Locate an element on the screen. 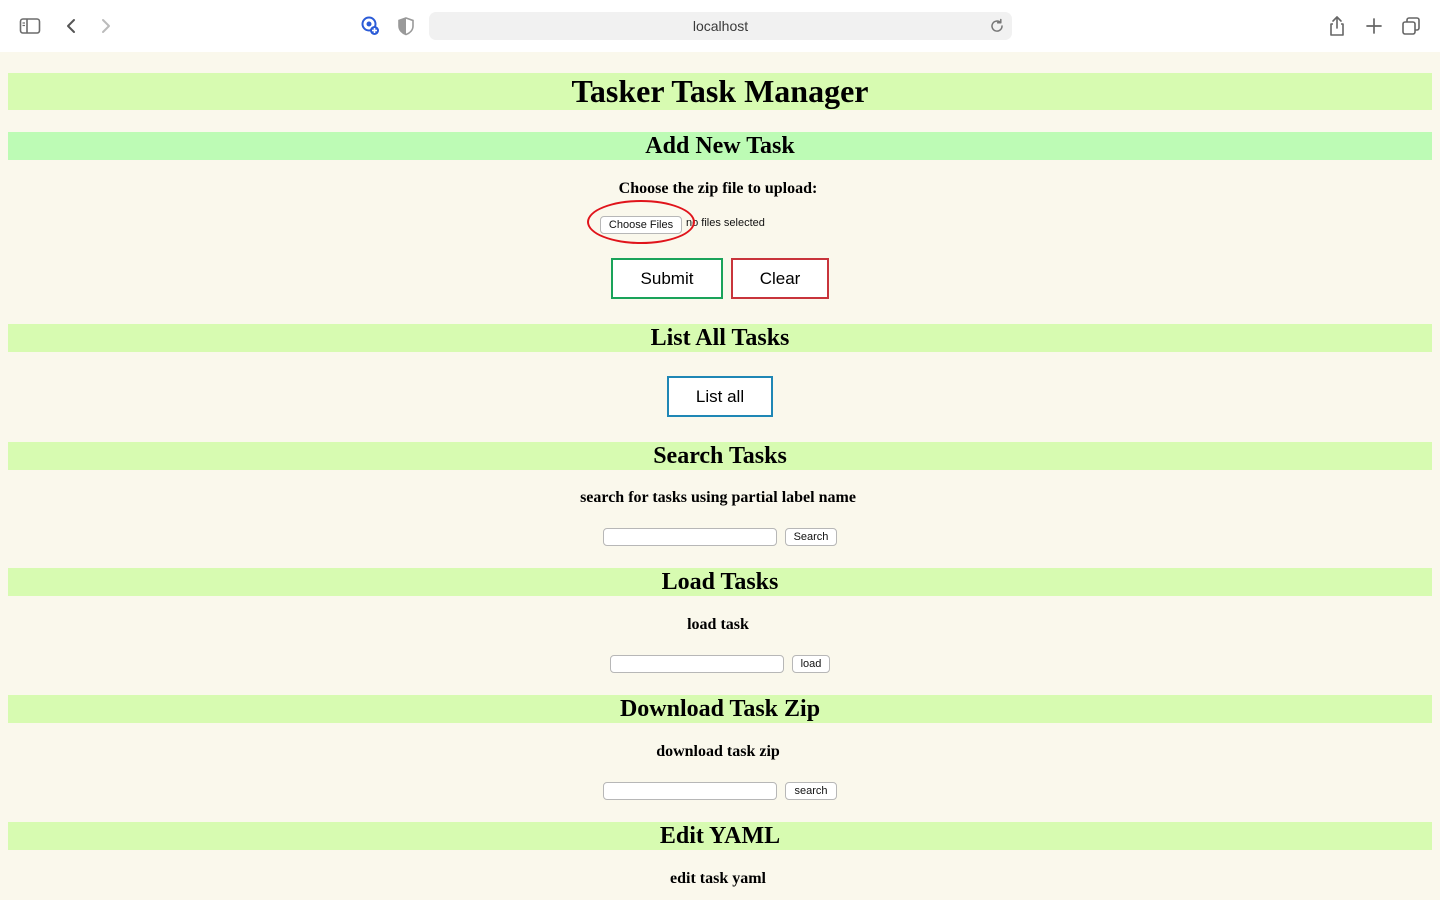 This screenshot has height=900, width=1440. new-tab-icon is located at coordinates (1374, 26).